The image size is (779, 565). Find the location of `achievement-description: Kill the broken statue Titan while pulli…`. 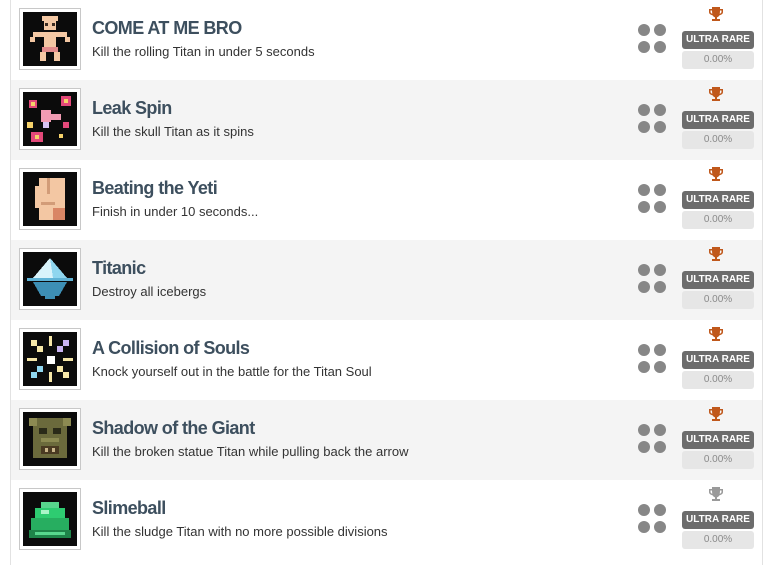

achievement-description: Kill the broken statue Titan while pulli… is located at coordinates (250, 451).